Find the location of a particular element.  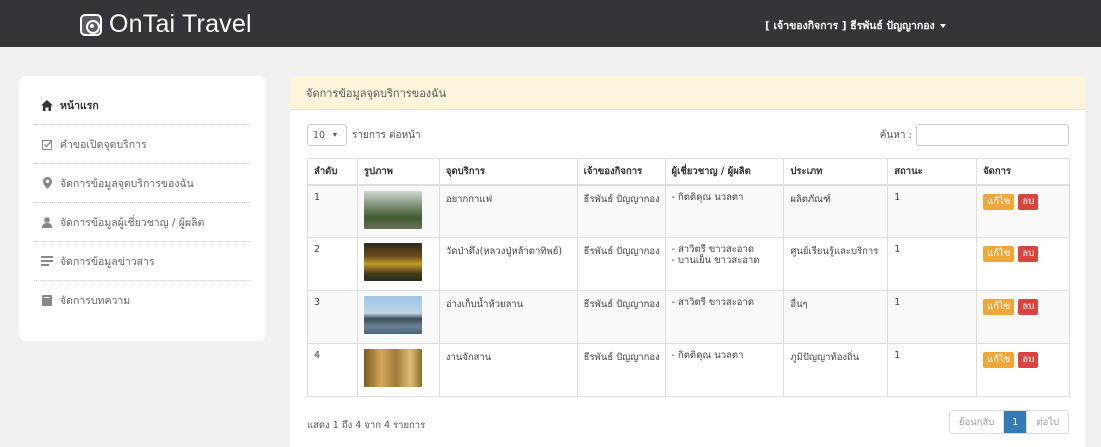

header-image: รูปภาพ is located at coordinates (398, 172).